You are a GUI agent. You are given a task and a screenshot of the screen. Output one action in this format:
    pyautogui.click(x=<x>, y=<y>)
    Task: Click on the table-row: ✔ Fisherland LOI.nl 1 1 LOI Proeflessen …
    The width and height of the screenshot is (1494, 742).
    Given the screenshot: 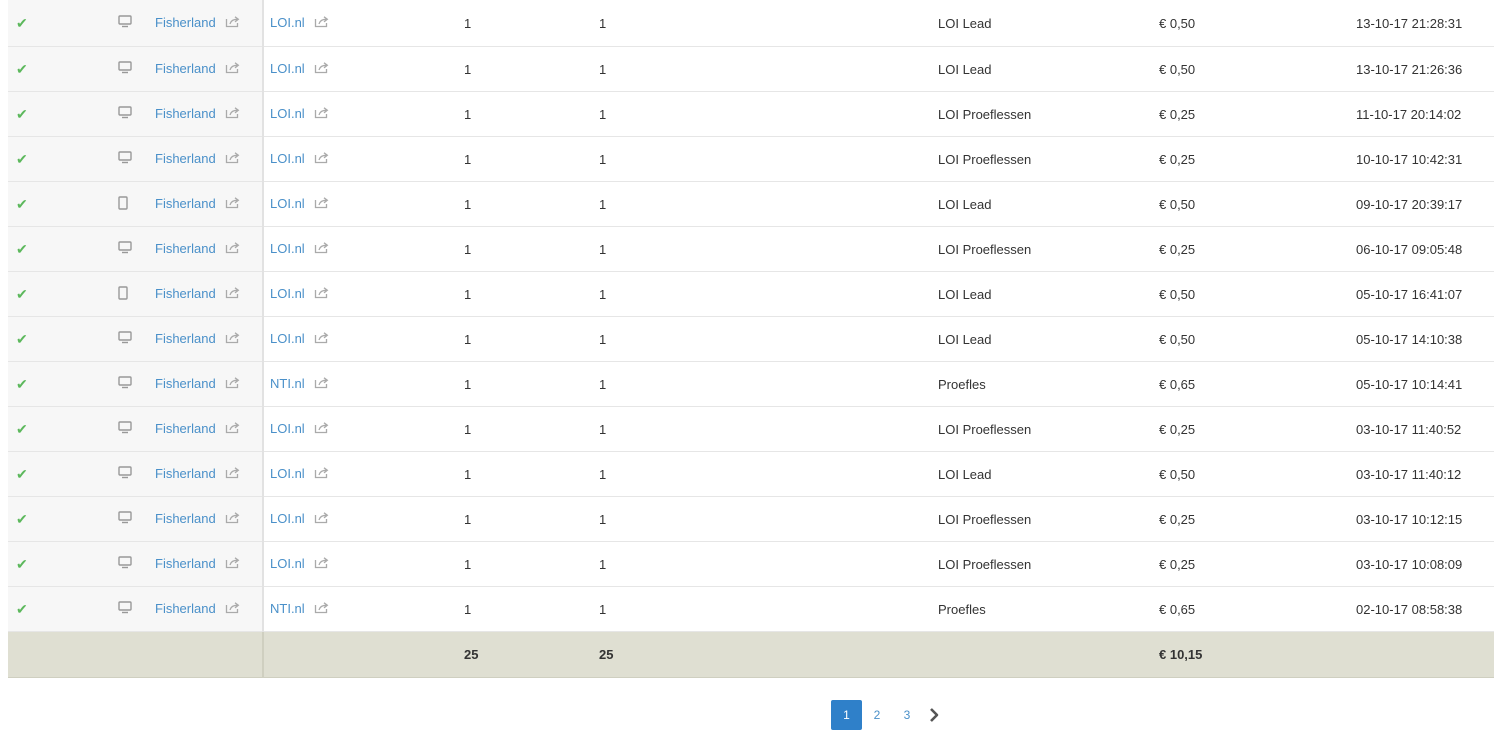 What is the action you would take?
    pyautogui.click(x=751, y=564)
    